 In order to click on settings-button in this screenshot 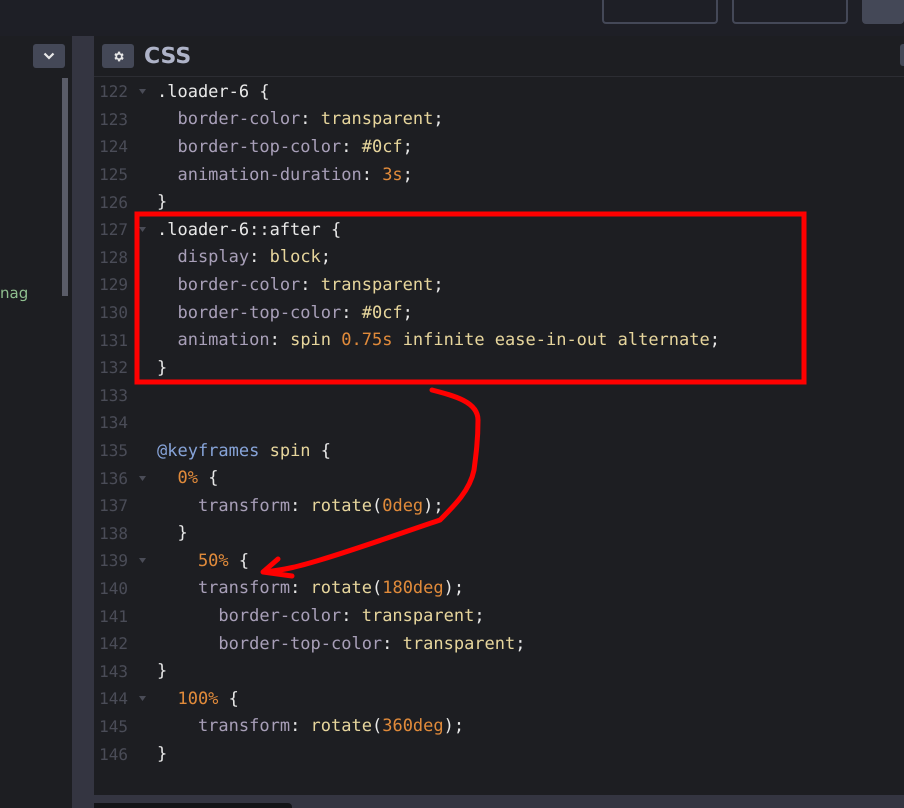, I will do `click(118, 56)`.